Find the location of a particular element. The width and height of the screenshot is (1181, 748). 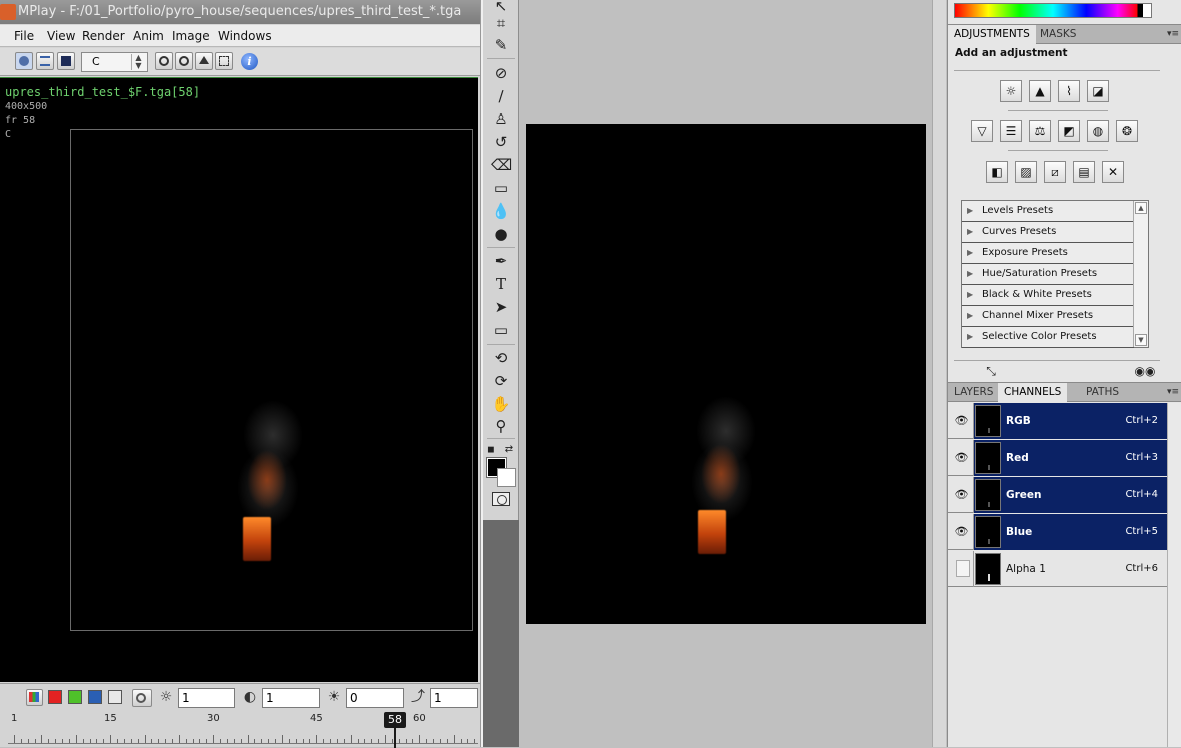

quick-mask-icon is located at coordinates (501, 499).